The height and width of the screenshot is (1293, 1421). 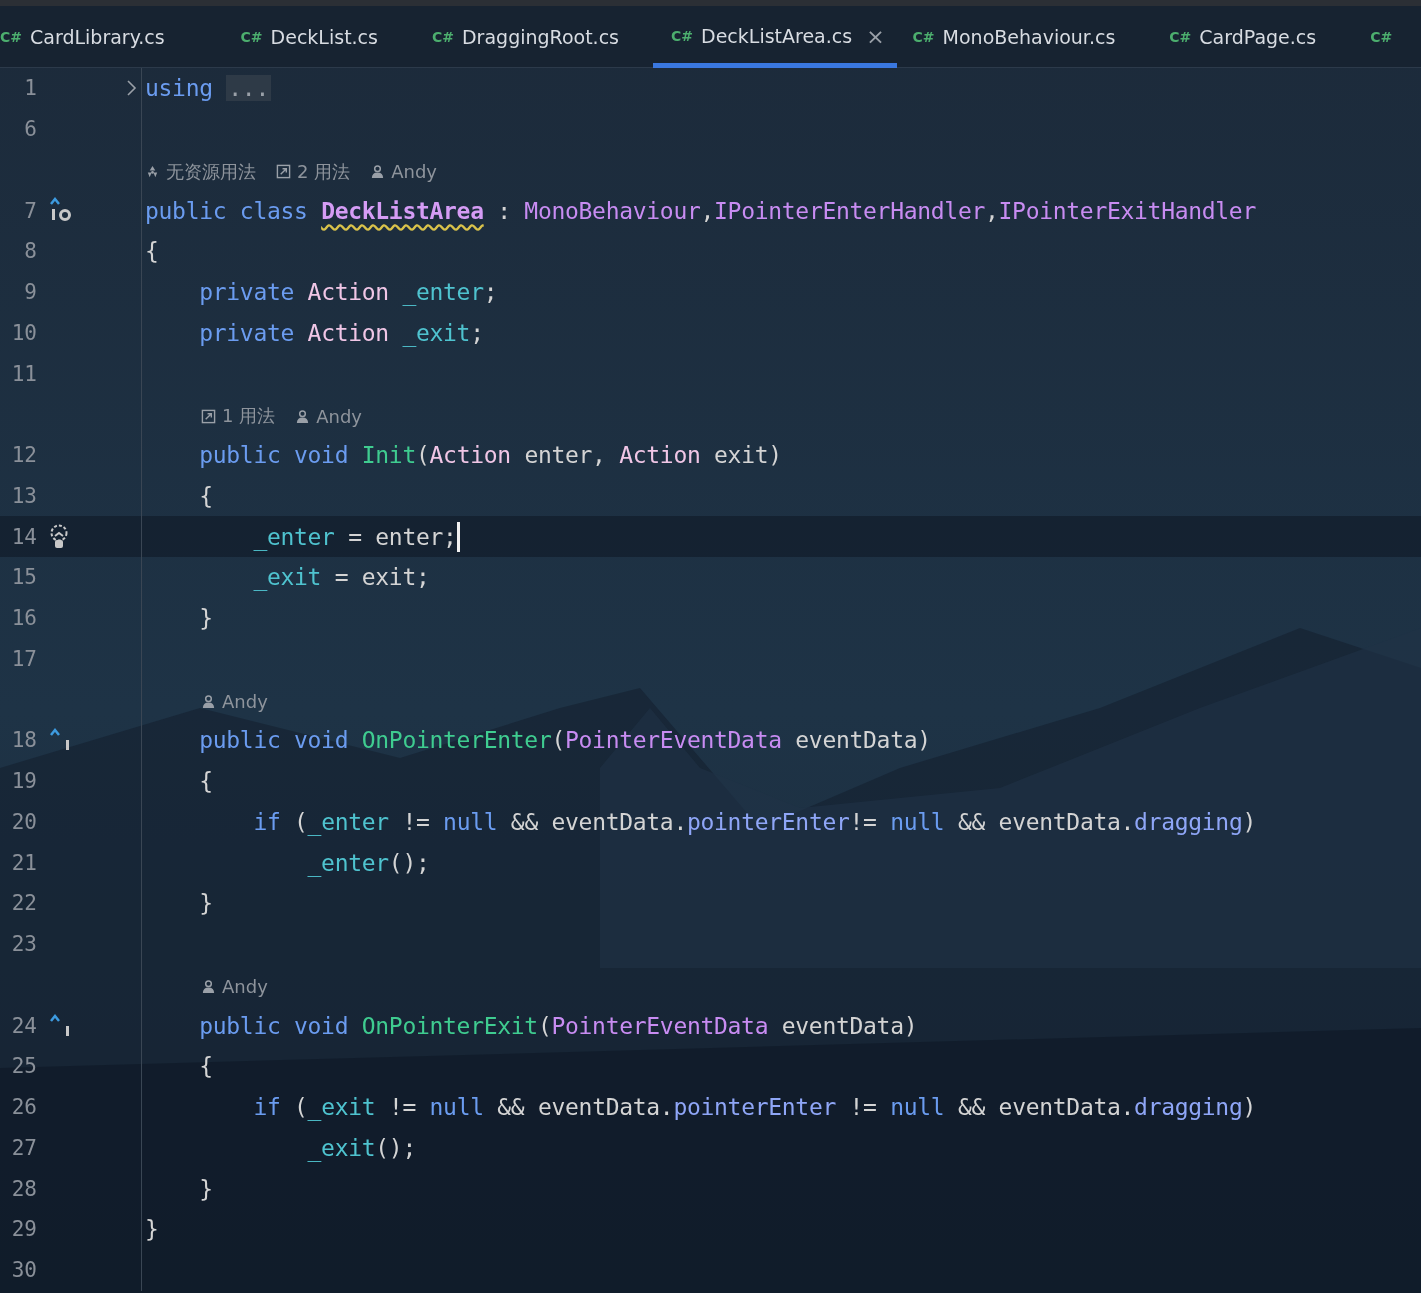 What do you see at coordinates (754, 821) in the screenshot?
I see `code-line: if (_enter != null && eventData.pointerEnter!= null && eventData.dragging)` at bounding box center [754, 821].